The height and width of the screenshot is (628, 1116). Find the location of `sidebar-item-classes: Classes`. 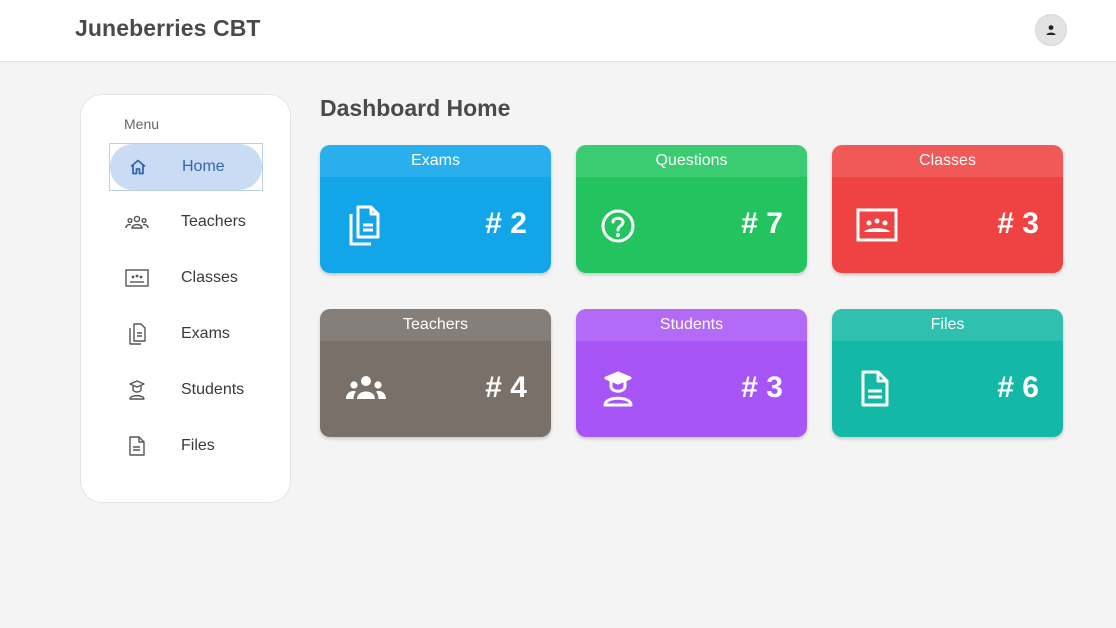

sidebar-item-classes: Classes is located at coordinates (186, 278).